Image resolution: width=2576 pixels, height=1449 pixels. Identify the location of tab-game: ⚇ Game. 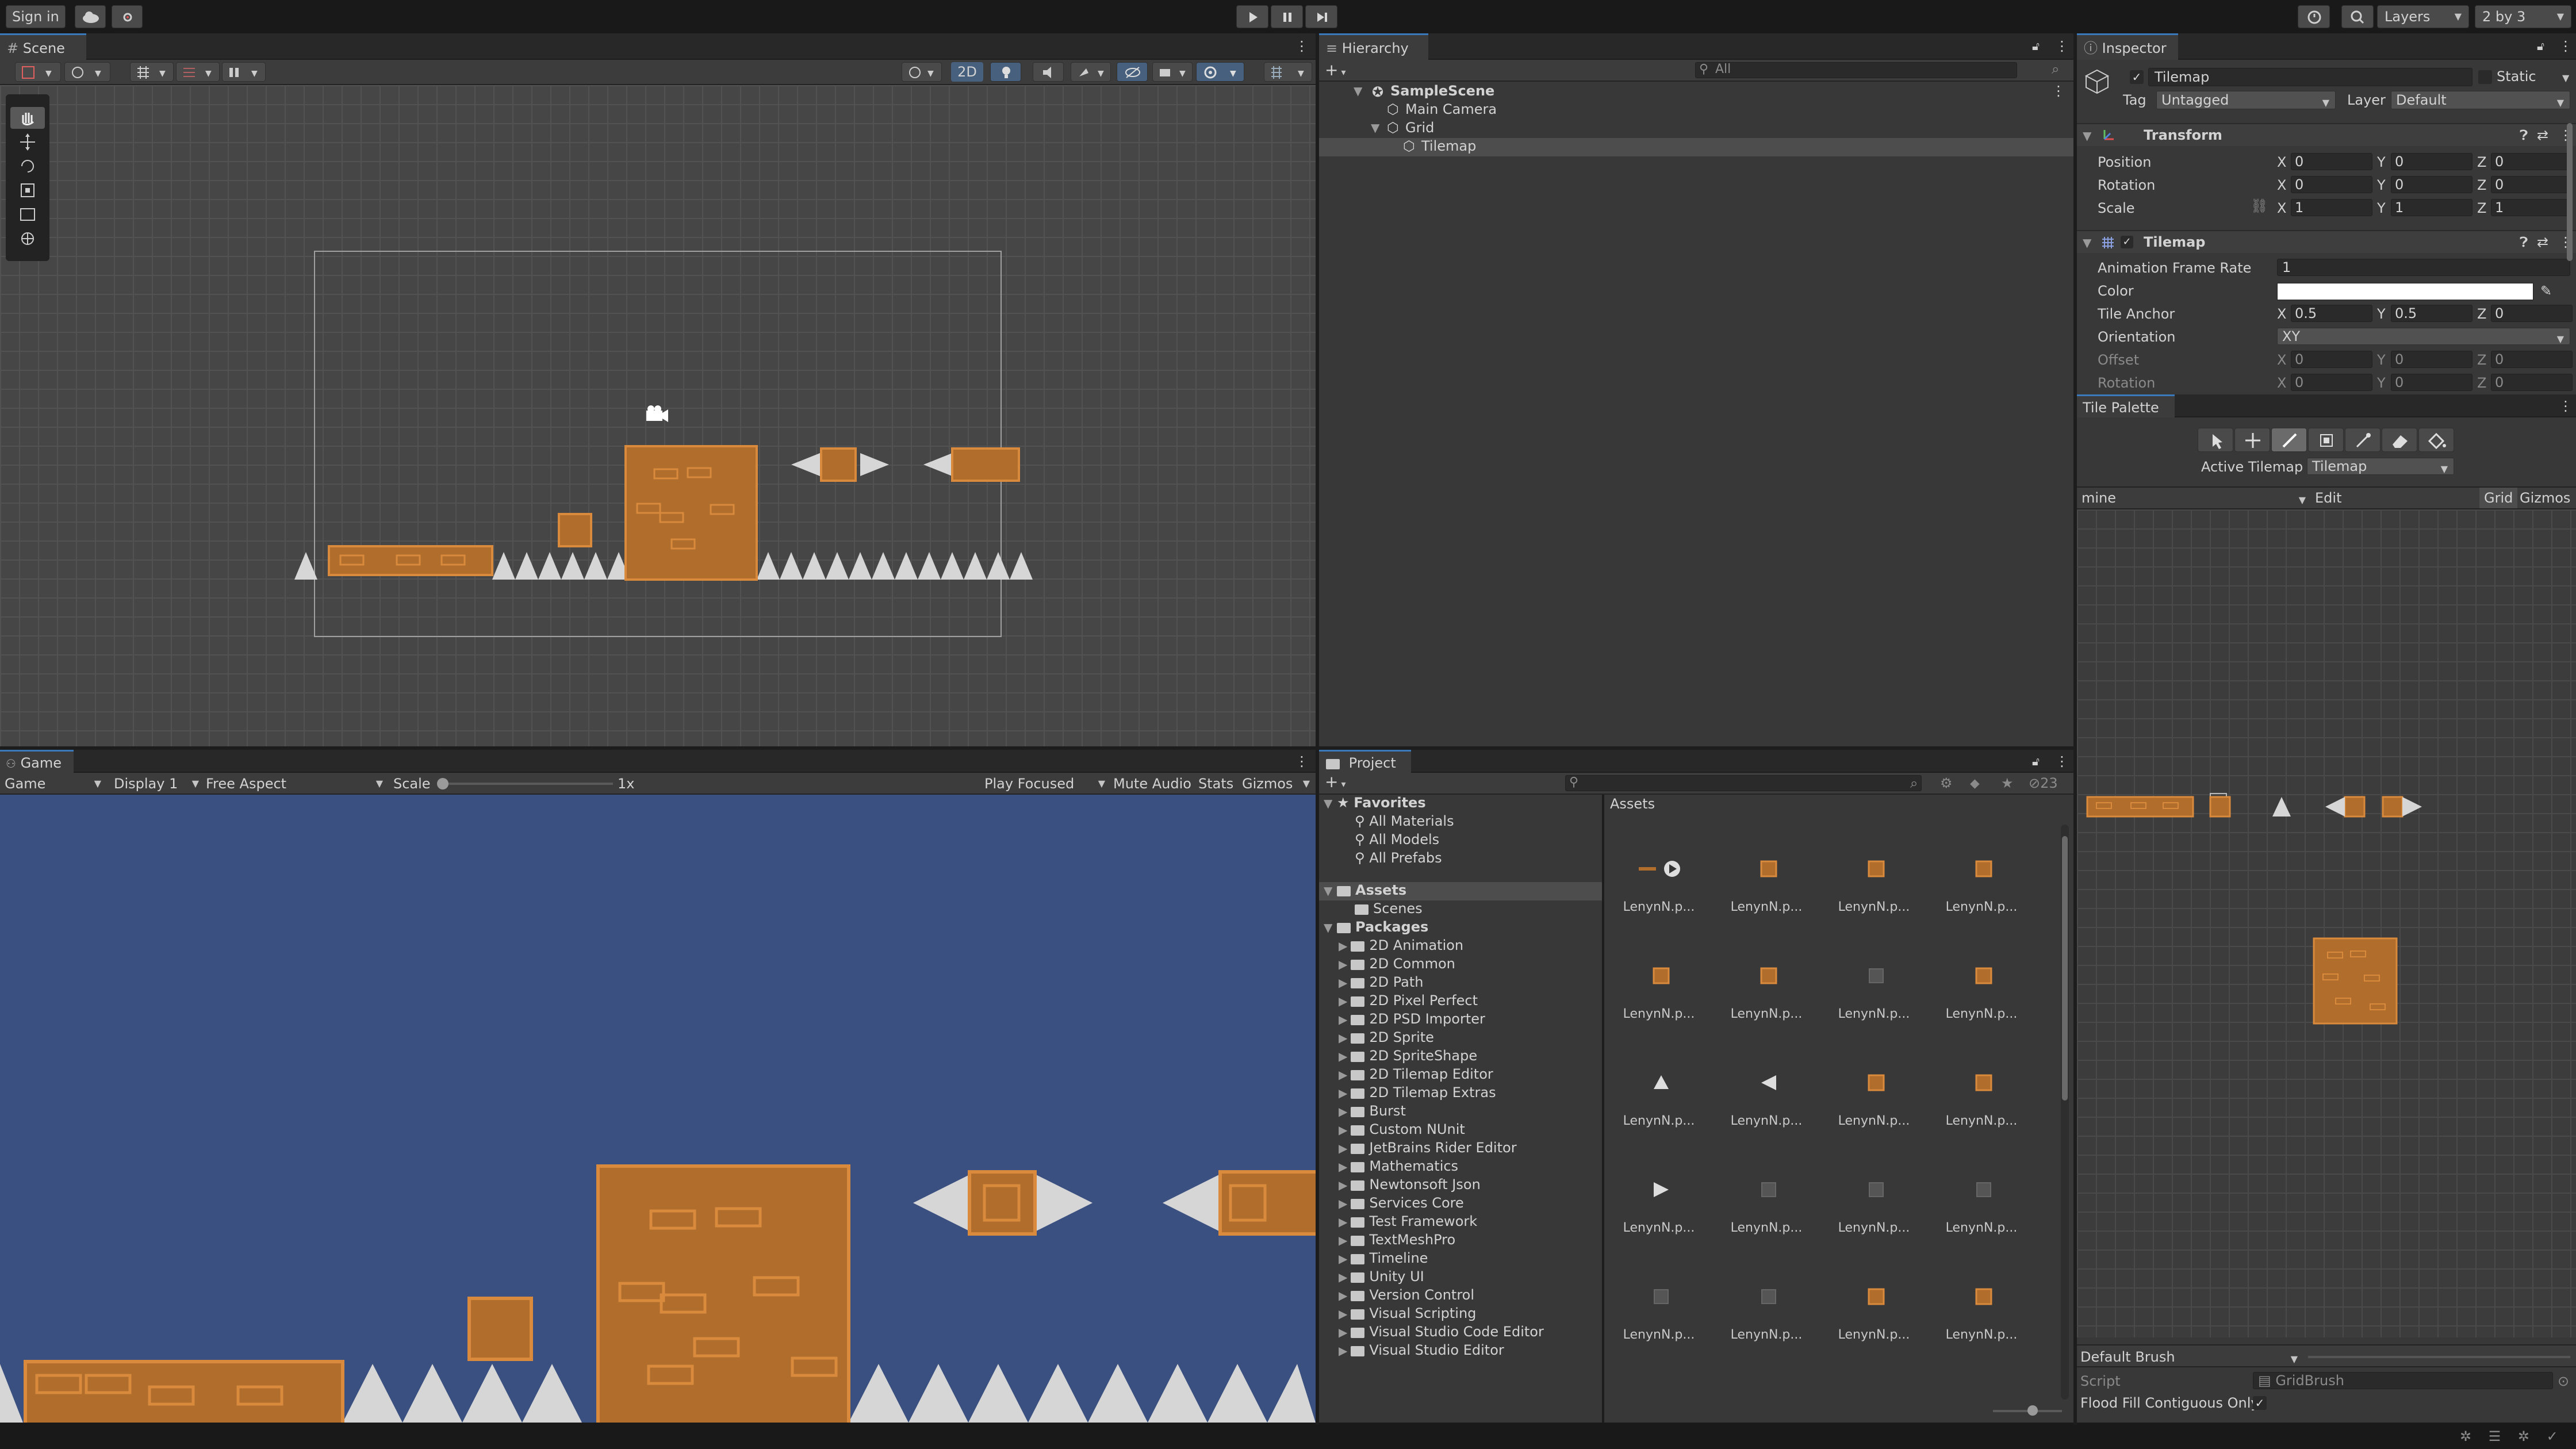
(37, 761).